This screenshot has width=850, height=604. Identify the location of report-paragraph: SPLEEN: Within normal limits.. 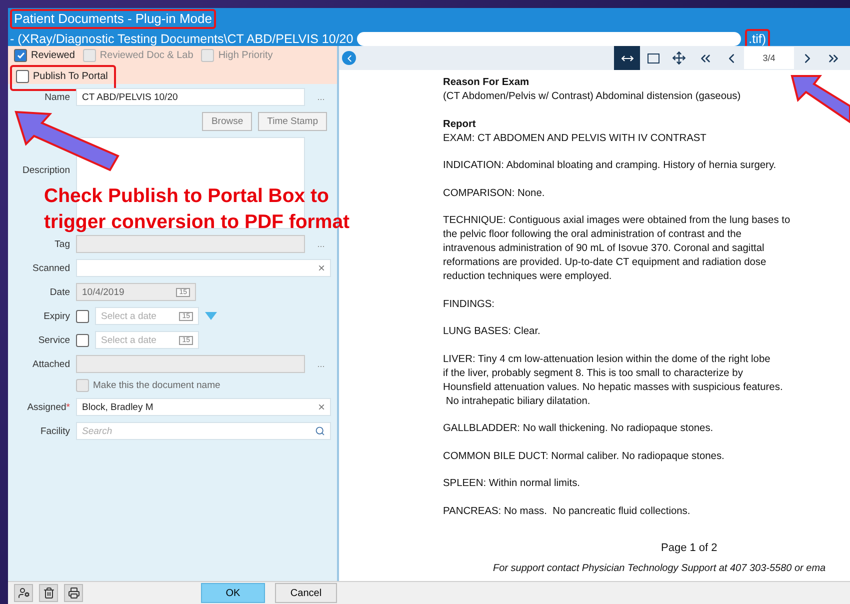
(511, 484).